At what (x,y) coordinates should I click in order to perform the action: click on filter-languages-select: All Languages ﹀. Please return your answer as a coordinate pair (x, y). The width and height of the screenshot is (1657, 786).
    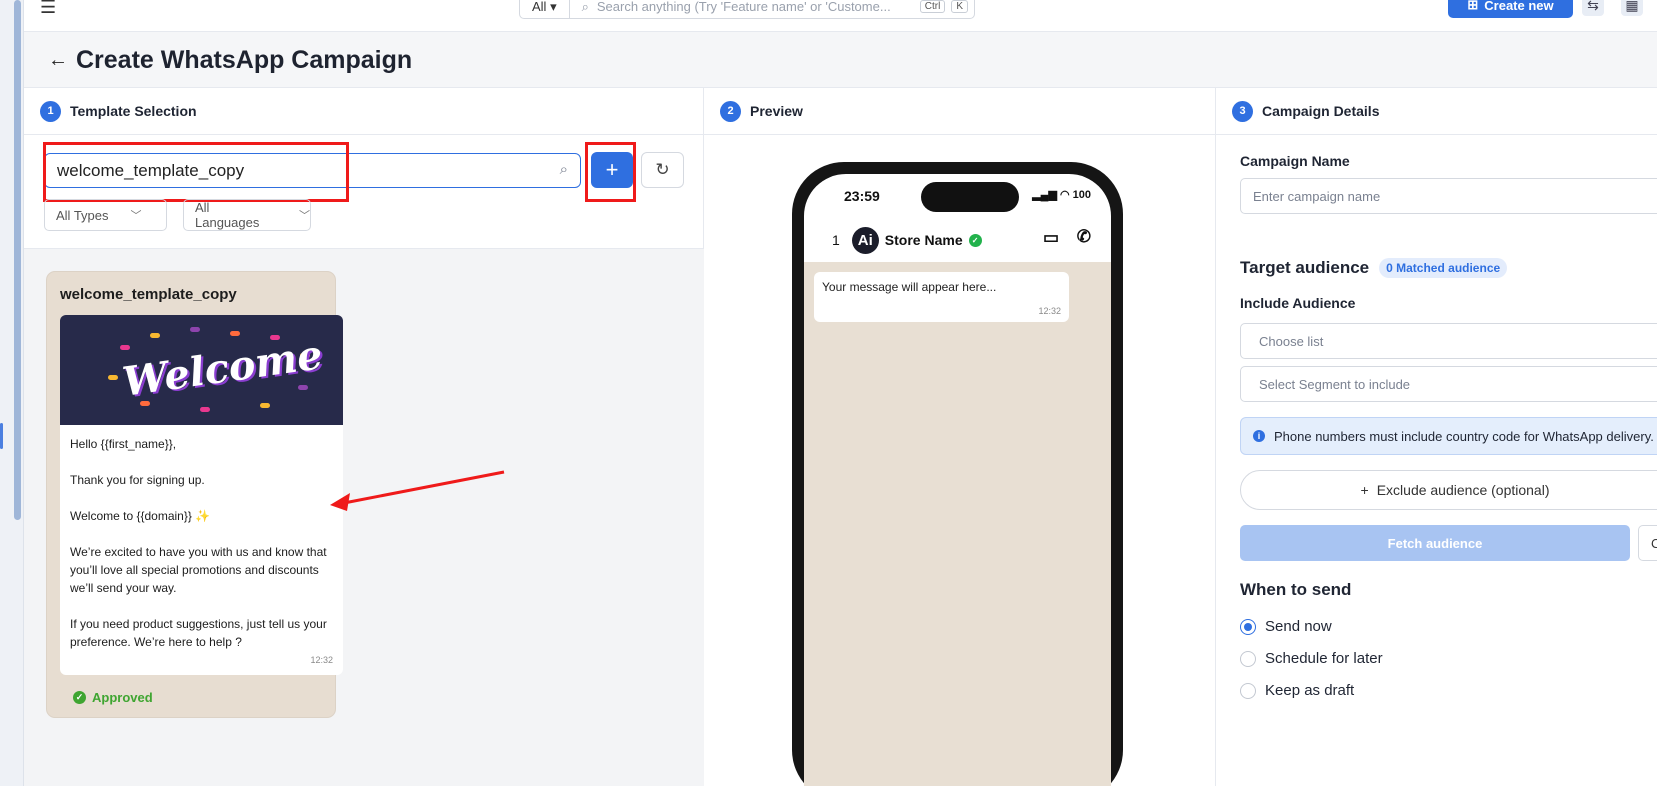
    Looking at the image, I should click on (247, 215).